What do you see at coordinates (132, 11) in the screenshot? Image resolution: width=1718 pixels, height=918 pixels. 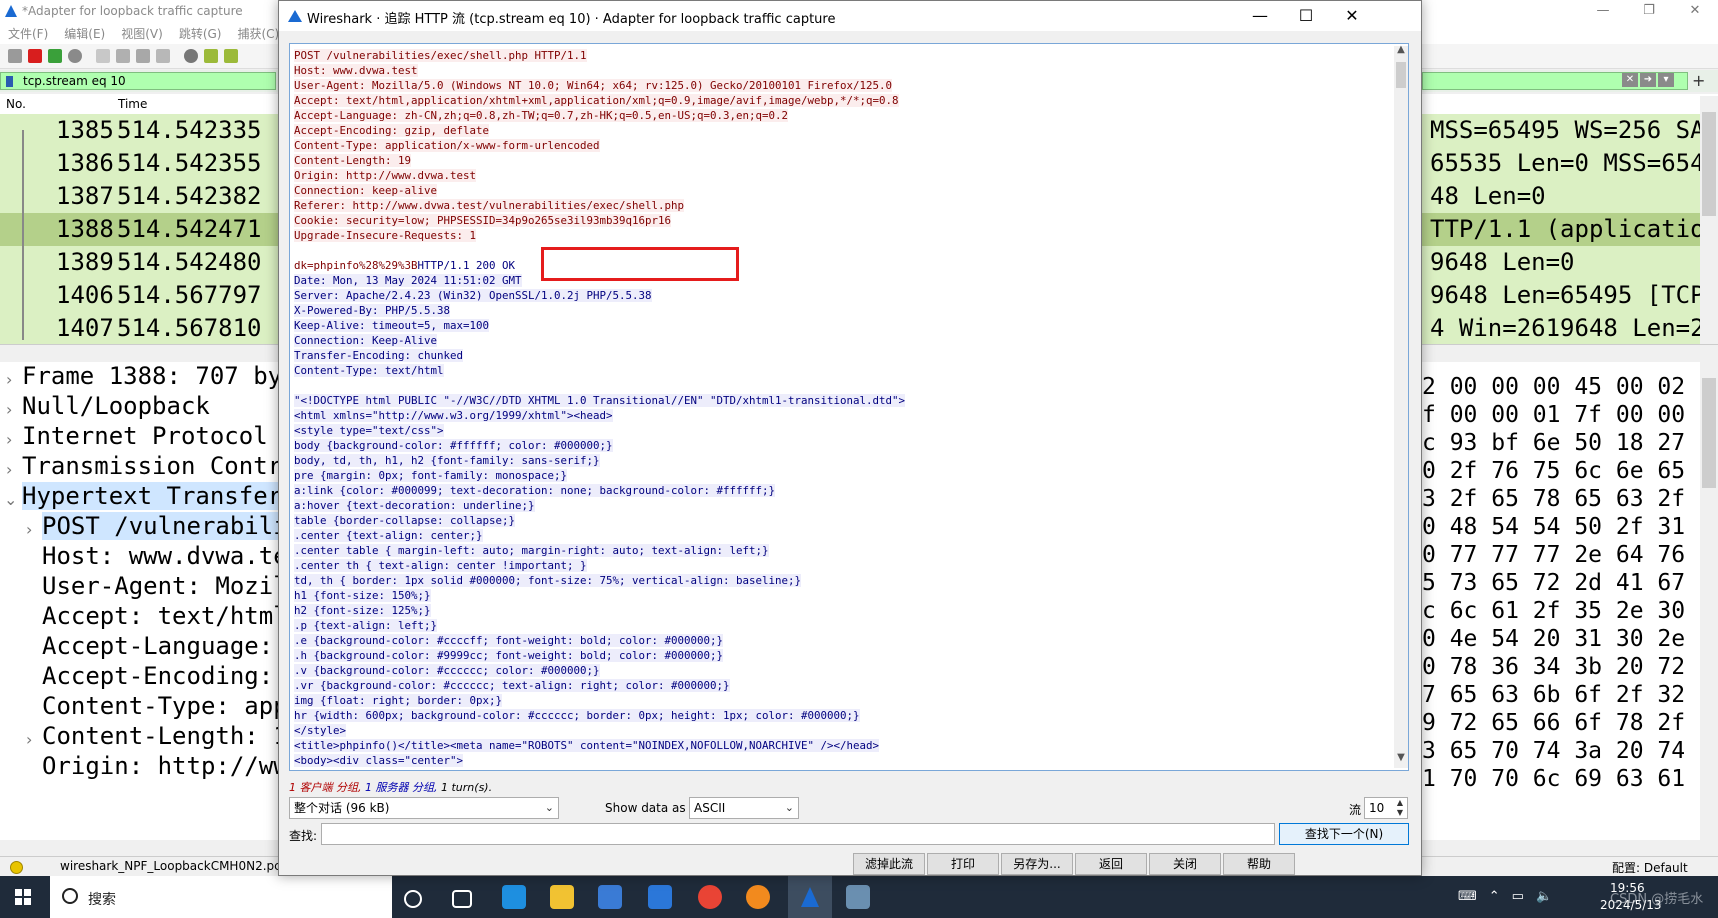 I see `main-window-title: *Adapter for loopback traffic capture` at bounding box center [132, 11].